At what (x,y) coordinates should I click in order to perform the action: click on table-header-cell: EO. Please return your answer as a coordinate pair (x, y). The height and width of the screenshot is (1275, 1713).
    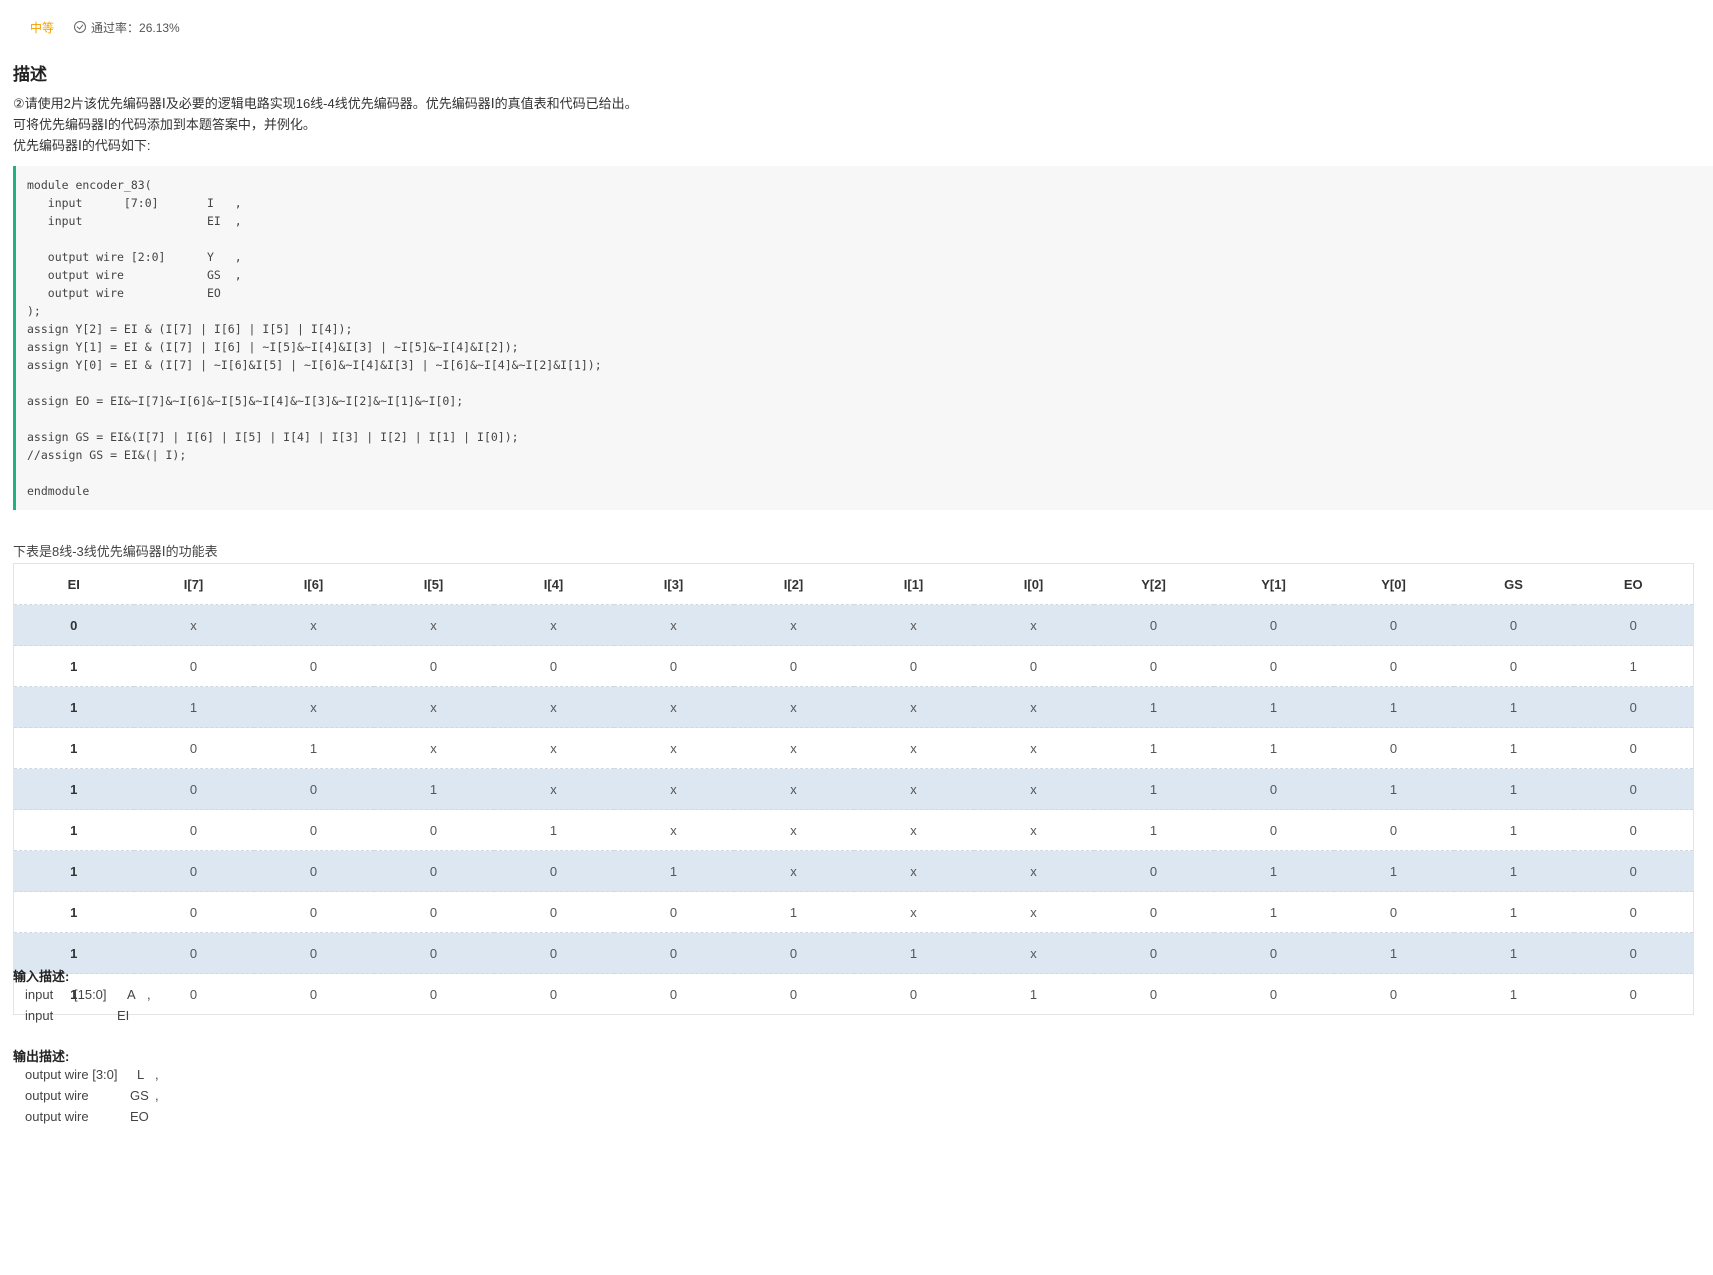
    Looking at the image, I should click on (1633, 584).